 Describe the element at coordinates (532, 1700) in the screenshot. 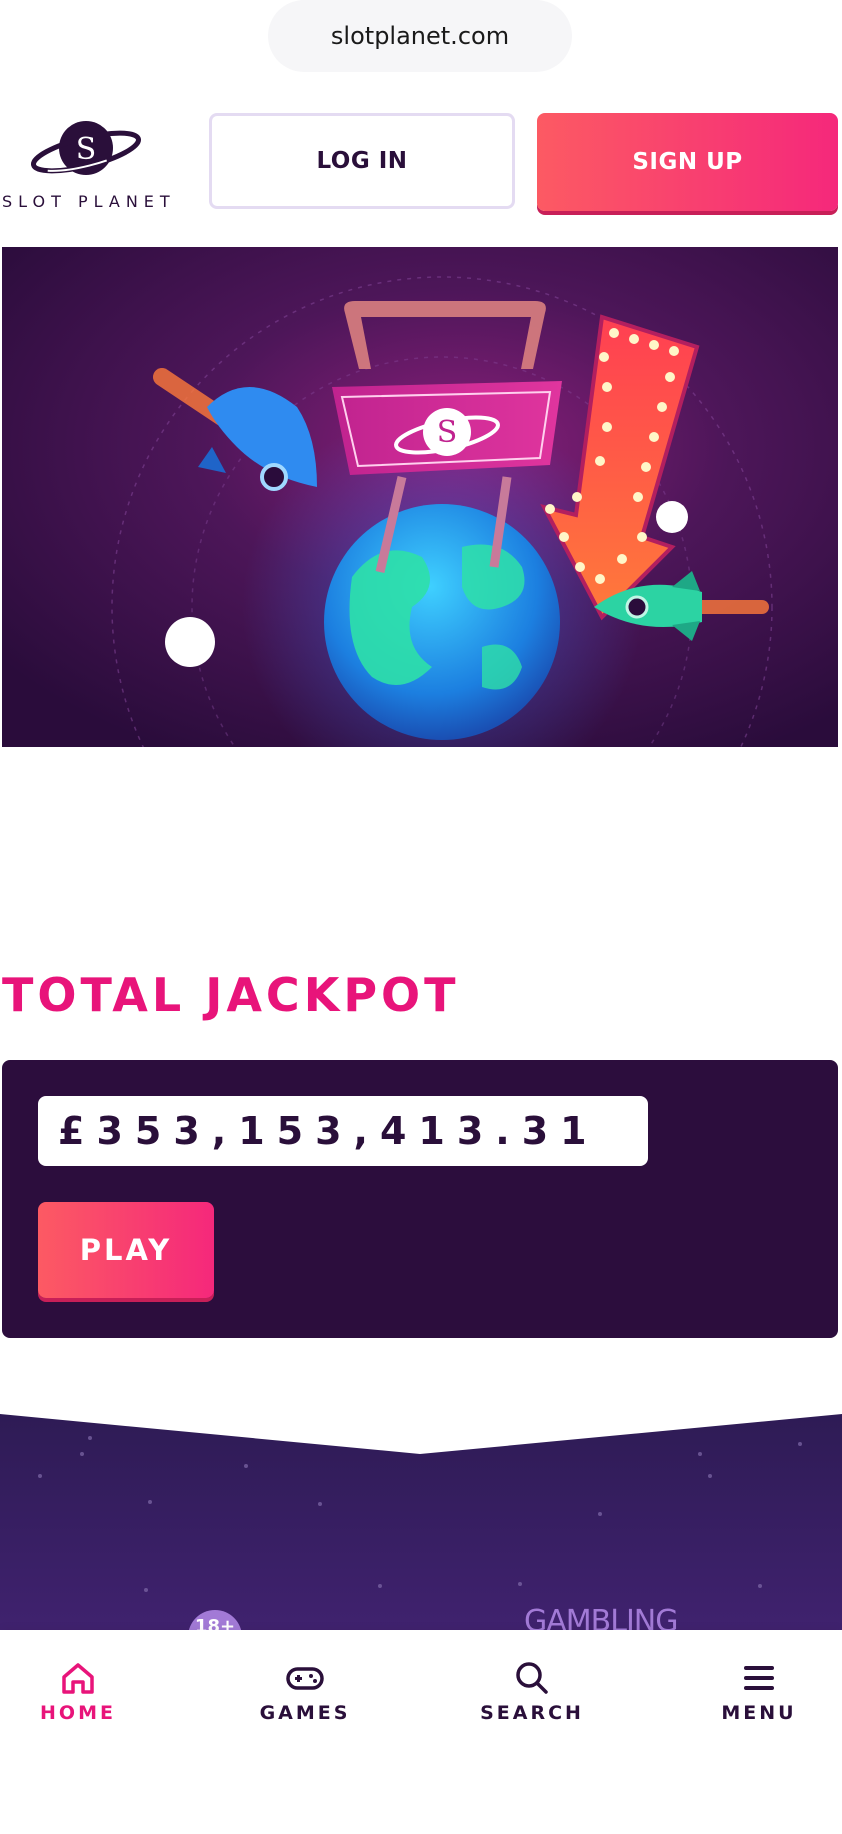

I see `nav-search: SEARCH` at that location.